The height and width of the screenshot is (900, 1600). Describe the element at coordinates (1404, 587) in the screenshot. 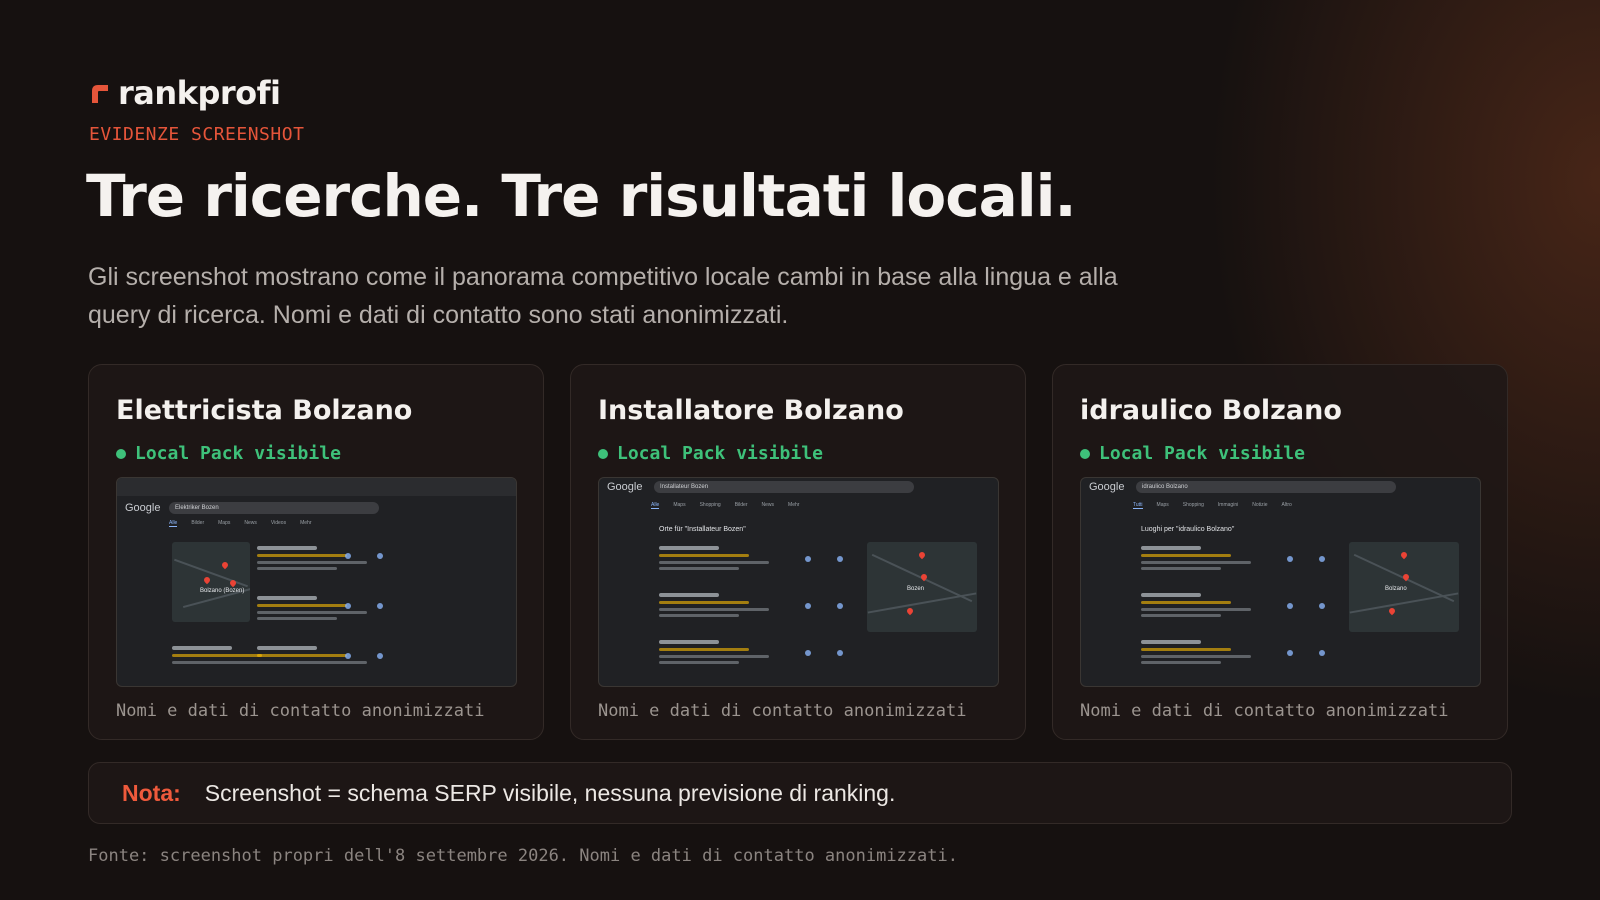

I see `serp-map: Bolzano` at that location.